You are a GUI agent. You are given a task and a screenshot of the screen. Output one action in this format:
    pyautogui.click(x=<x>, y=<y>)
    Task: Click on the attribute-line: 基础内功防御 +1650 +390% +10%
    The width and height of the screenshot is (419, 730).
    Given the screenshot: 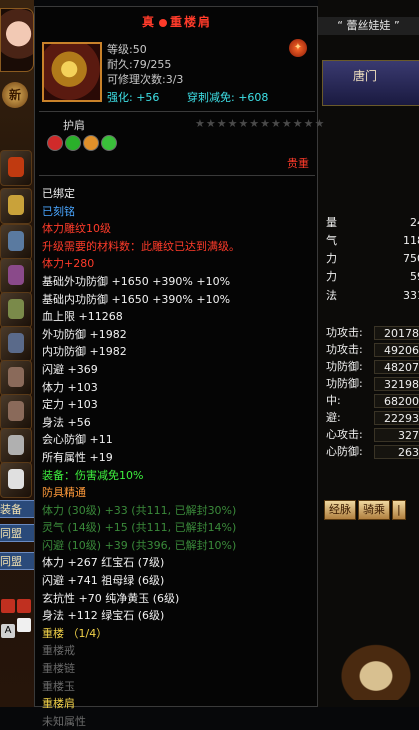 What is the action you would take?
    pyautogui.click(x=136, y=299)
    